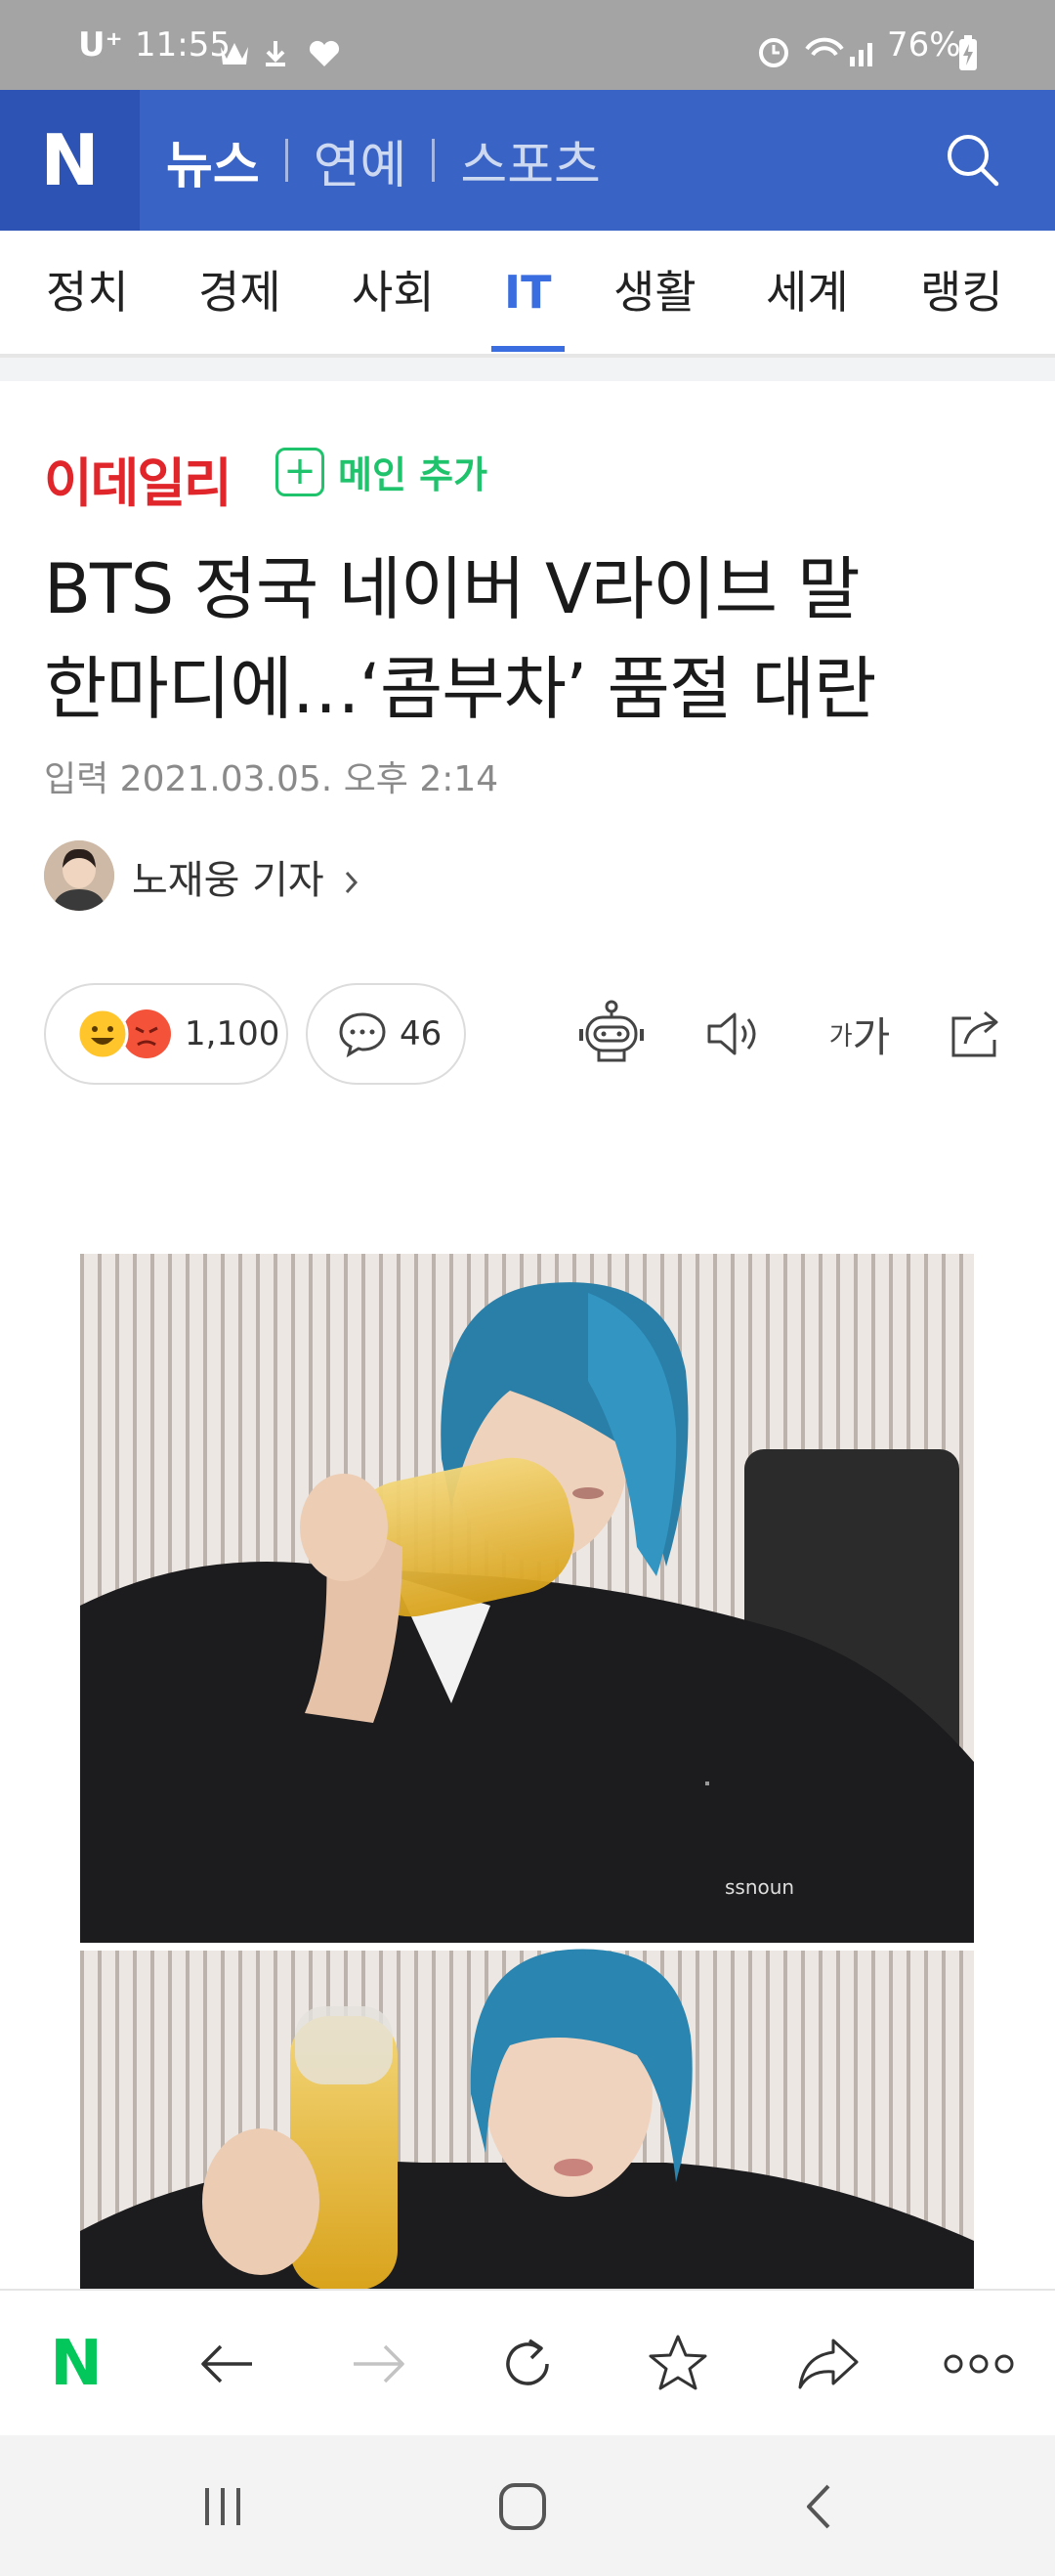 The image size is (1055, 2576). Describe the element at coordinates (213, 161) in the screenshot. I see `header-tab-news: 뉴스` at that location.